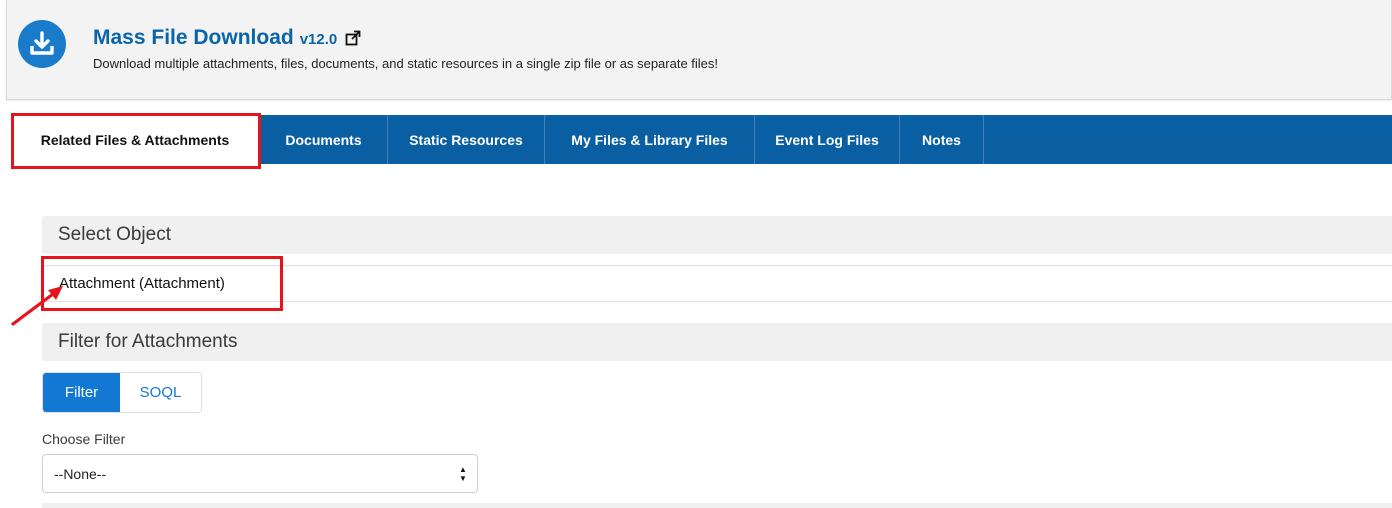 Image resolution: width=1392 pixels, height=508 pixels. Describe the element at coordinates (463, 474) in the screenshot. I see `select-arrows-icon: ▲ ▼` at that location.